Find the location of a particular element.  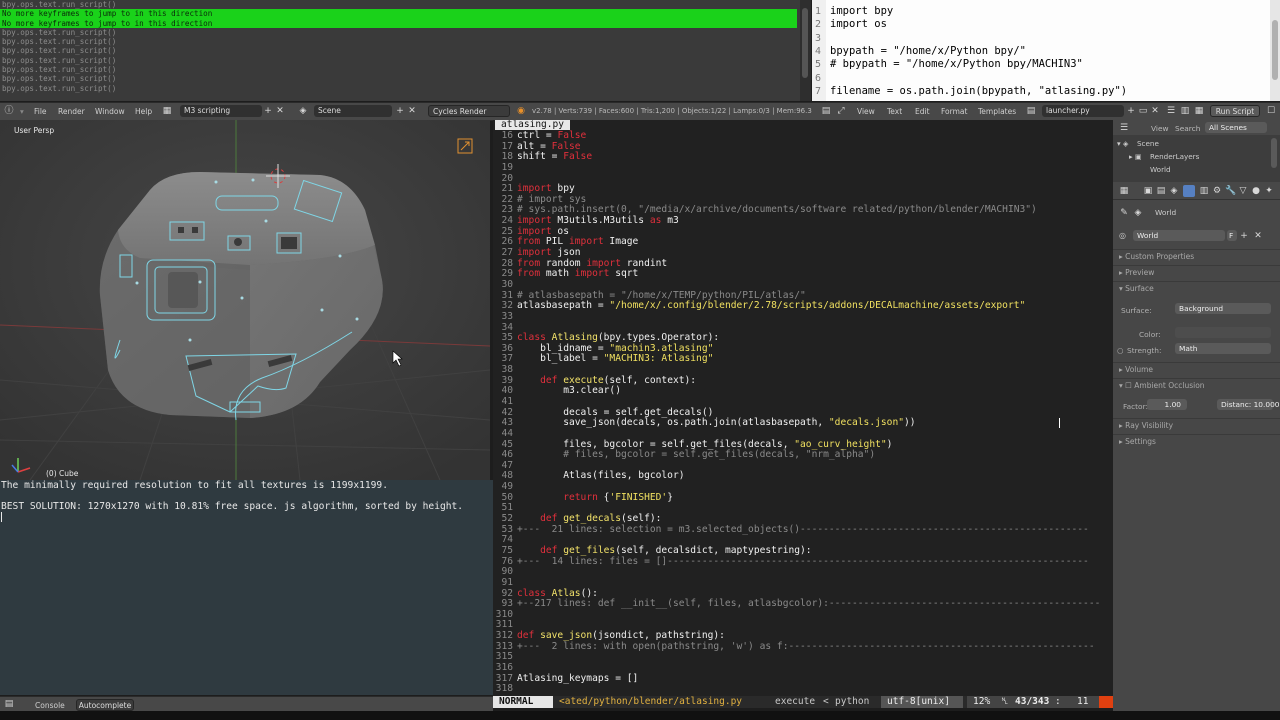

outliner-scope-select: All Scenes is located at coordinates (1236, 127).